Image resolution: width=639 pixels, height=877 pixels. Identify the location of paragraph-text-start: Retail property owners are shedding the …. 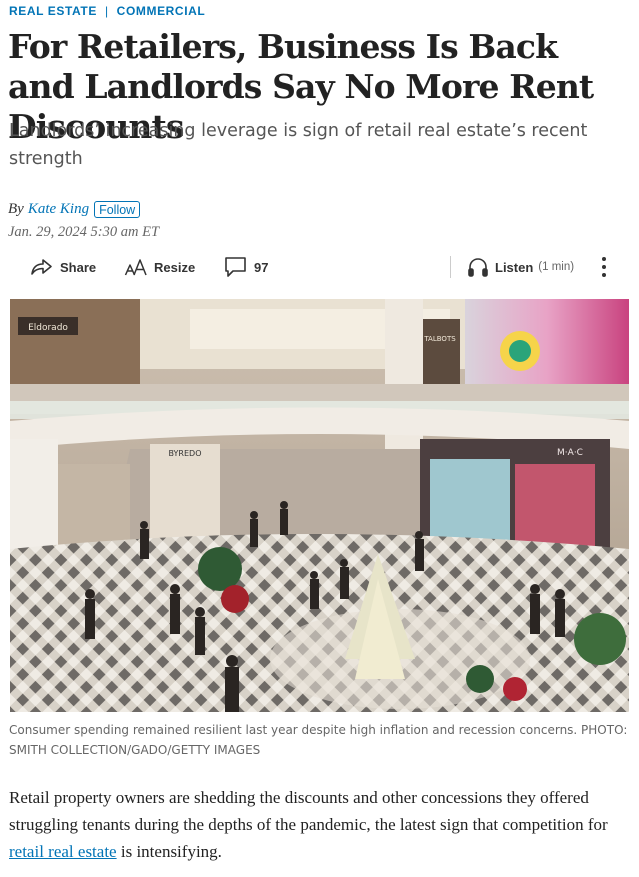
(308, 811).